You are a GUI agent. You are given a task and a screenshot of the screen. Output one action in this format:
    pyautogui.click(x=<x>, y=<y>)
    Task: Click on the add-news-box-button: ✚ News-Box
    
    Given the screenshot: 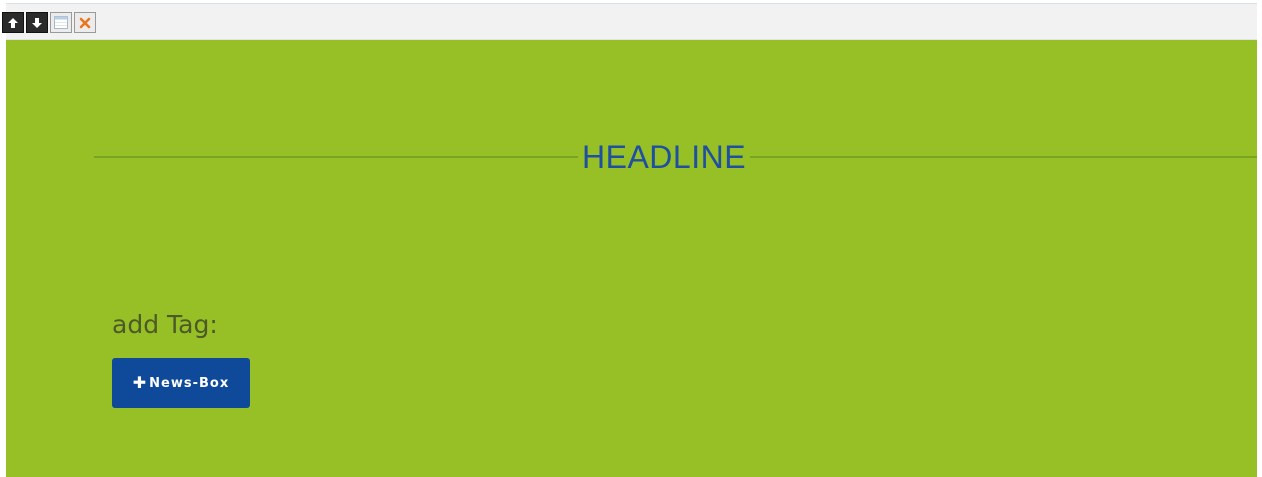 What is the action you would take?
    pyautogui.click(x=181, y=383)
    